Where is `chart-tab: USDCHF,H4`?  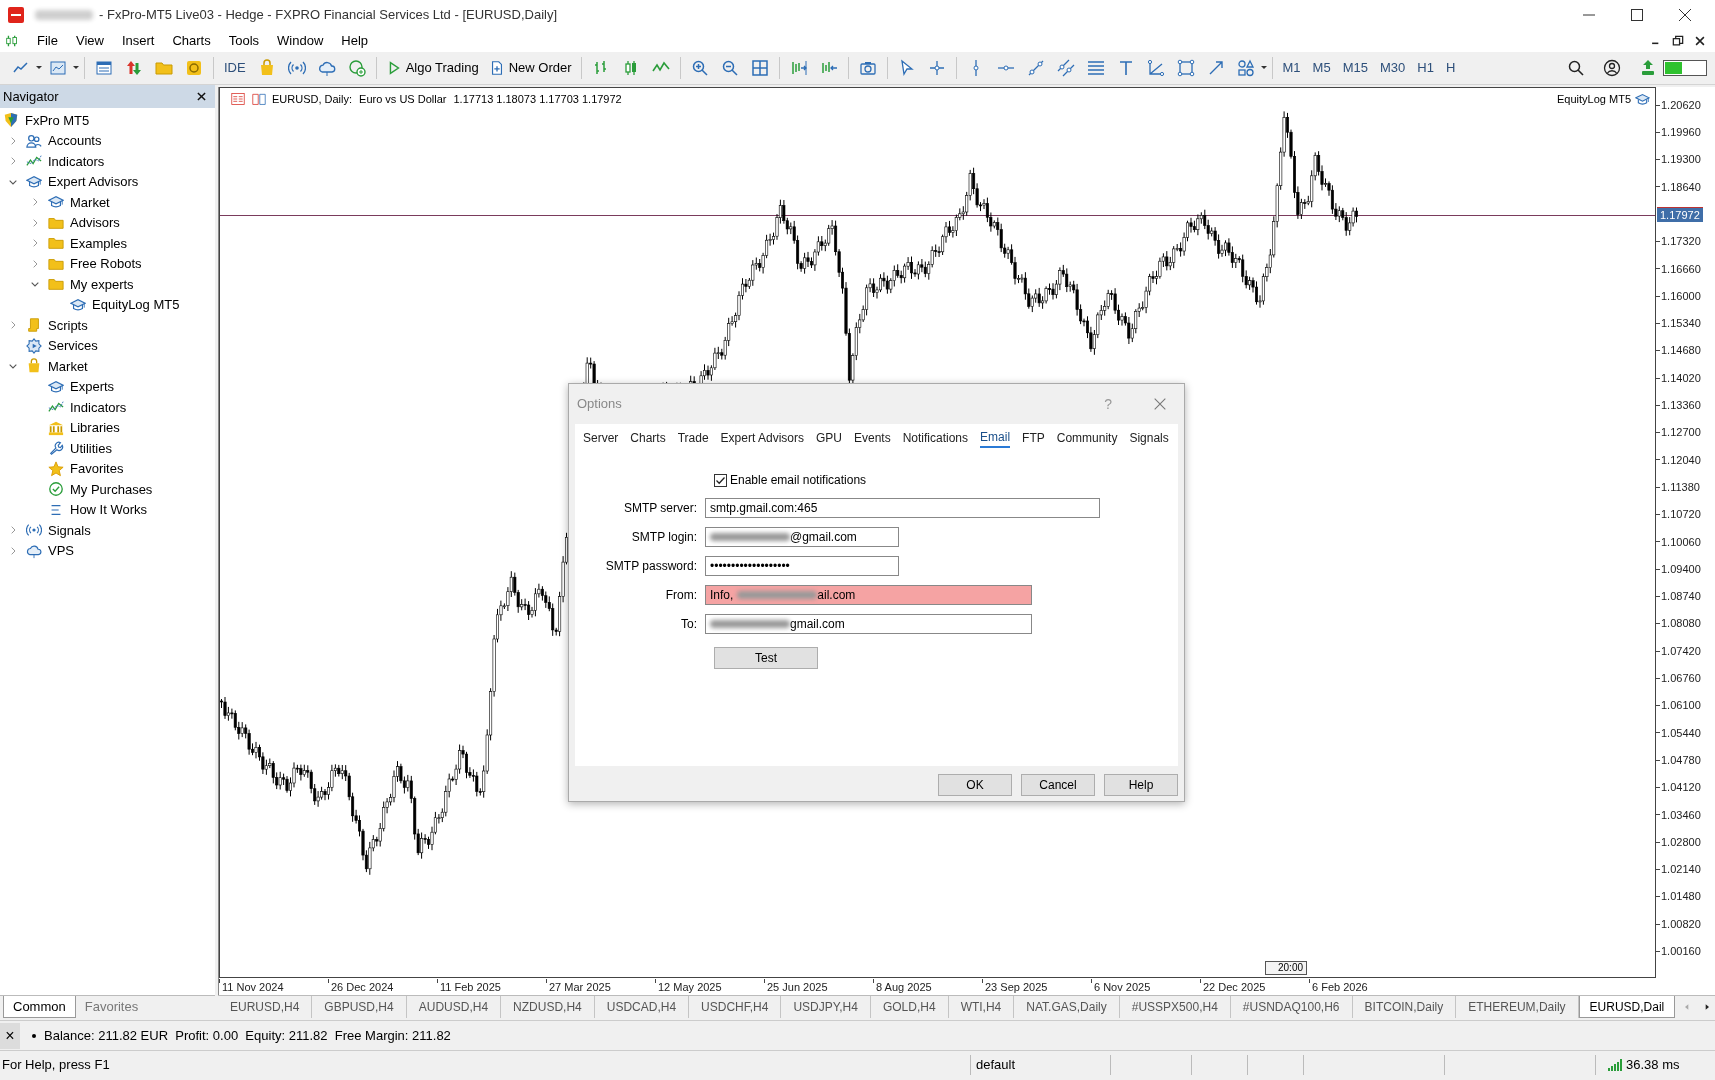 chart-tab: USDCHF,H4 is located at coordinates (735, 1007).